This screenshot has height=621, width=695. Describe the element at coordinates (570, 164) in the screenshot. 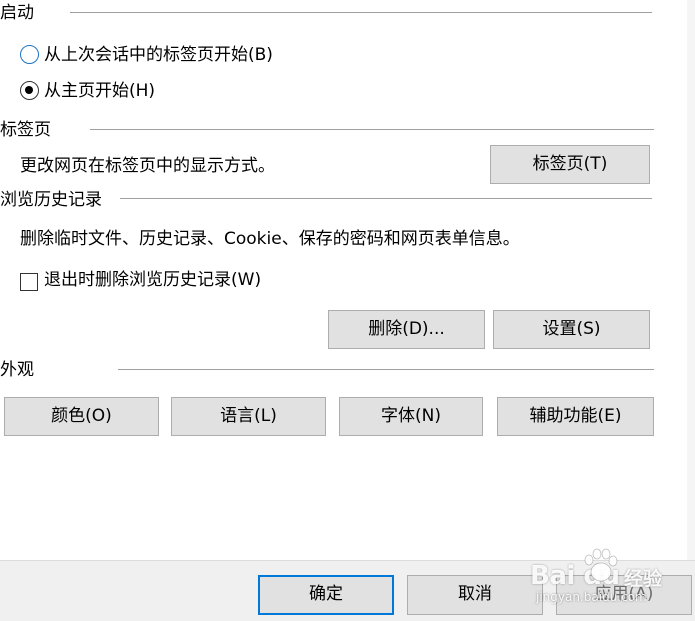

I see `tabs-button: 标签页(T)` at that location.